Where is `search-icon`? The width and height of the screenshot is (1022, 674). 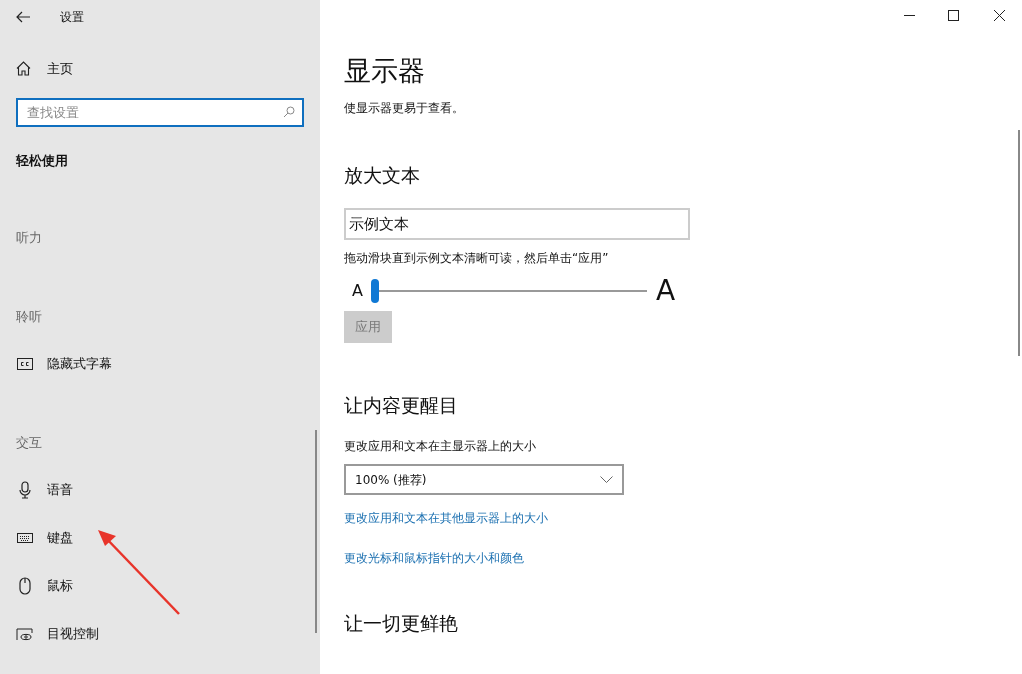 search-icon is located at coordinates (289, 111).